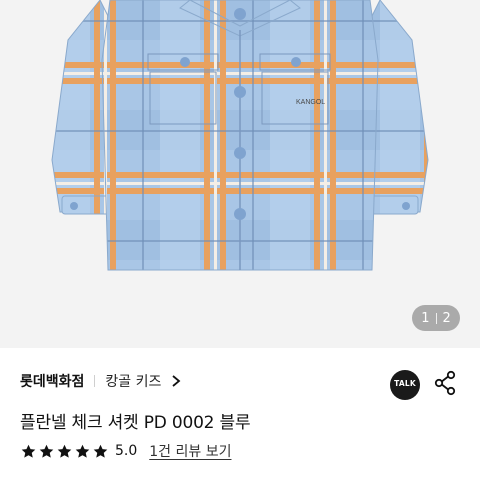 The width and height of the screenshot is (480, 480). I want to click on rating-summary: 5.0 1건 리뷰 보기, so click(125, 451).